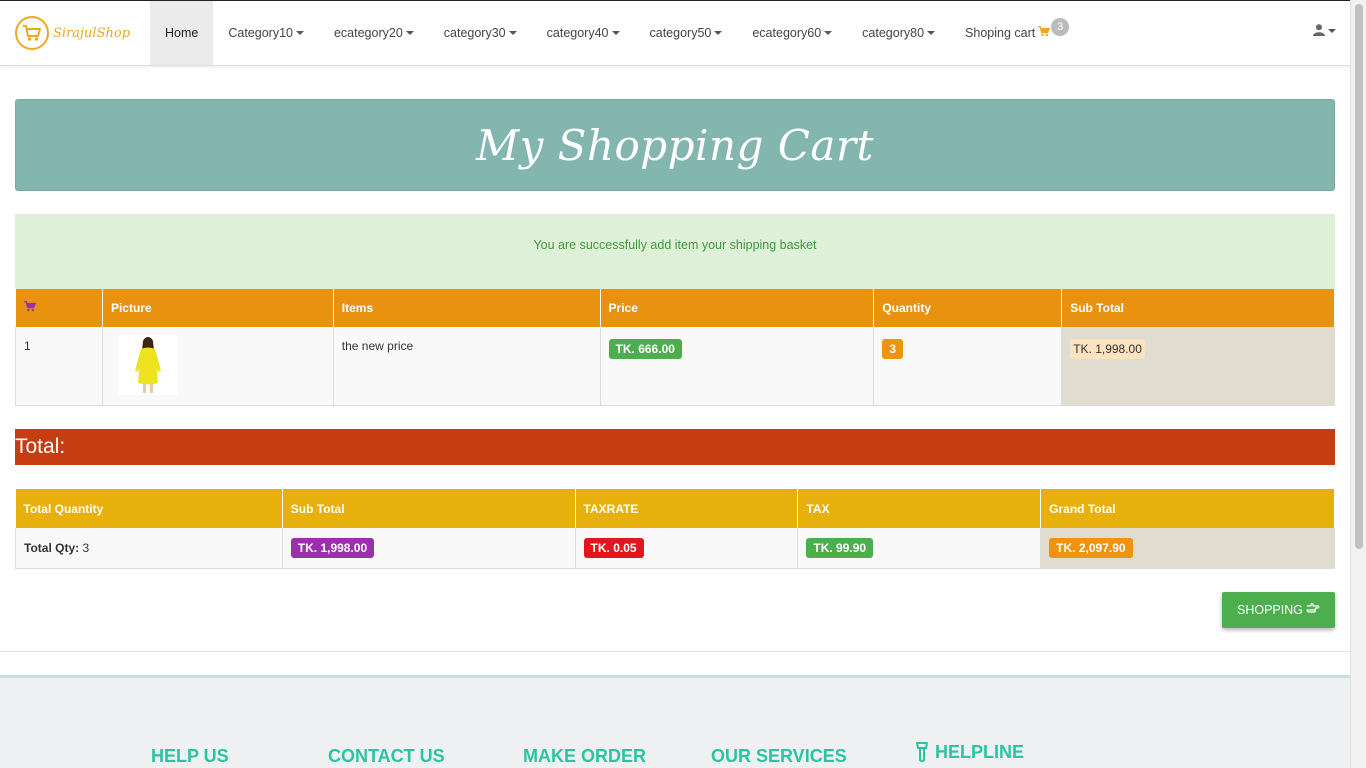  Describe the element at coordinates (59, 366) in the screenshot. I see `row-index: 1` at that location.